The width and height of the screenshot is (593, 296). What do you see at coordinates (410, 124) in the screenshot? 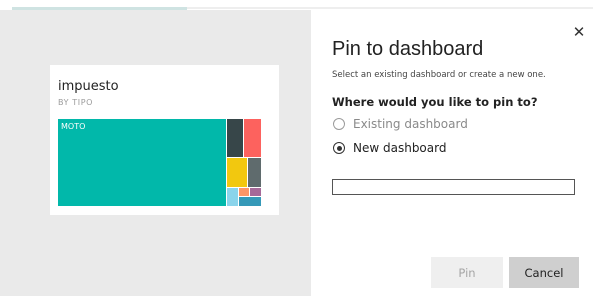
I see `existing-dashboard-label: Existing dashboard` at bounding box center [410, 124].